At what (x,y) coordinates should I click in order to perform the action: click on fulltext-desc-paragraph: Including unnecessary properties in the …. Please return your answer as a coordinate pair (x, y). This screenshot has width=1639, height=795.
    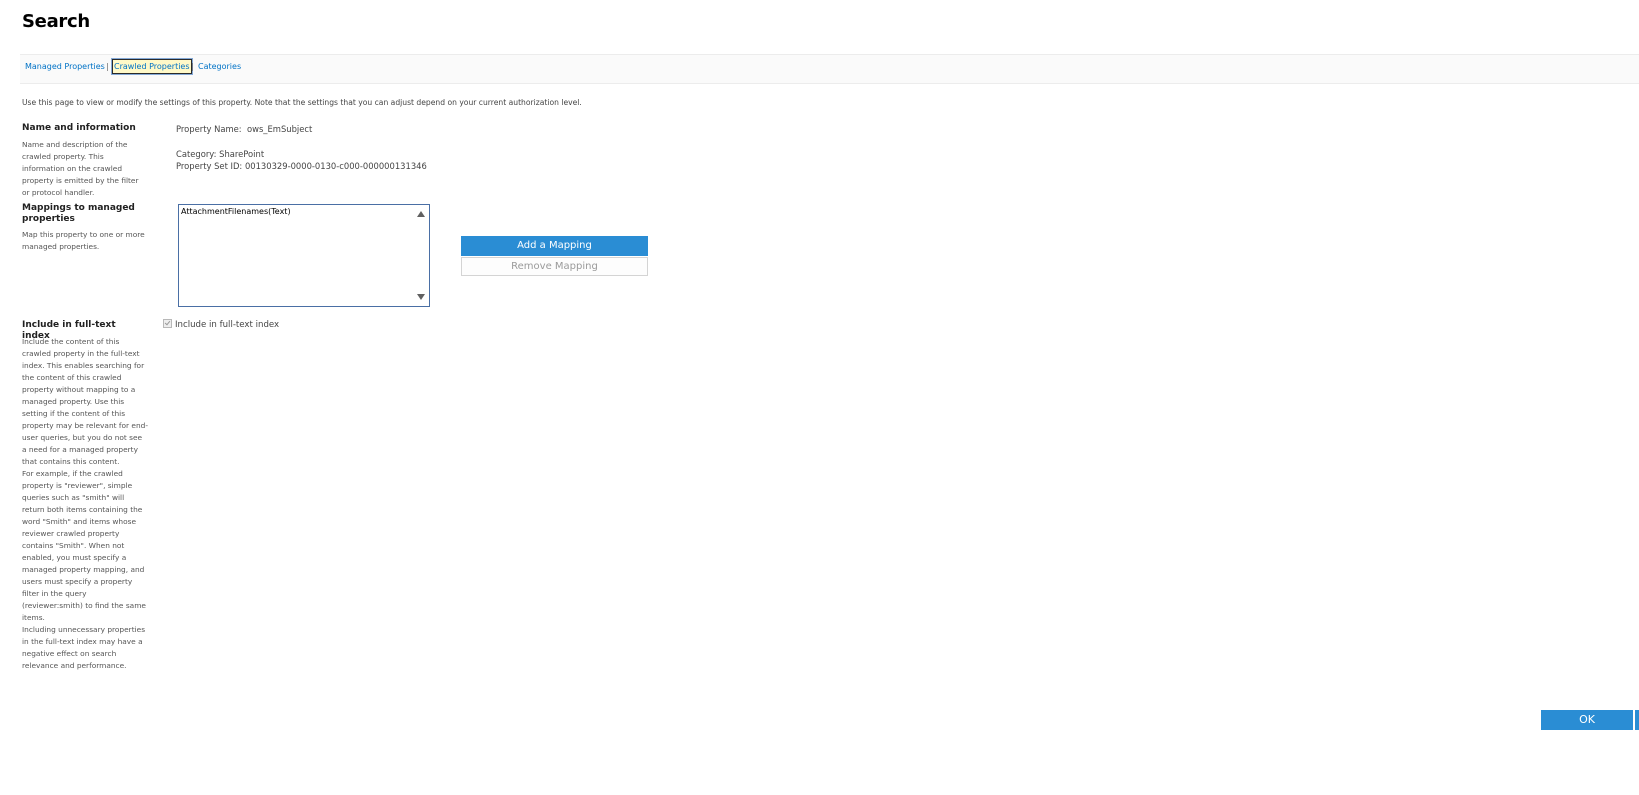
    Looking at the image, I should click on (84, 647).